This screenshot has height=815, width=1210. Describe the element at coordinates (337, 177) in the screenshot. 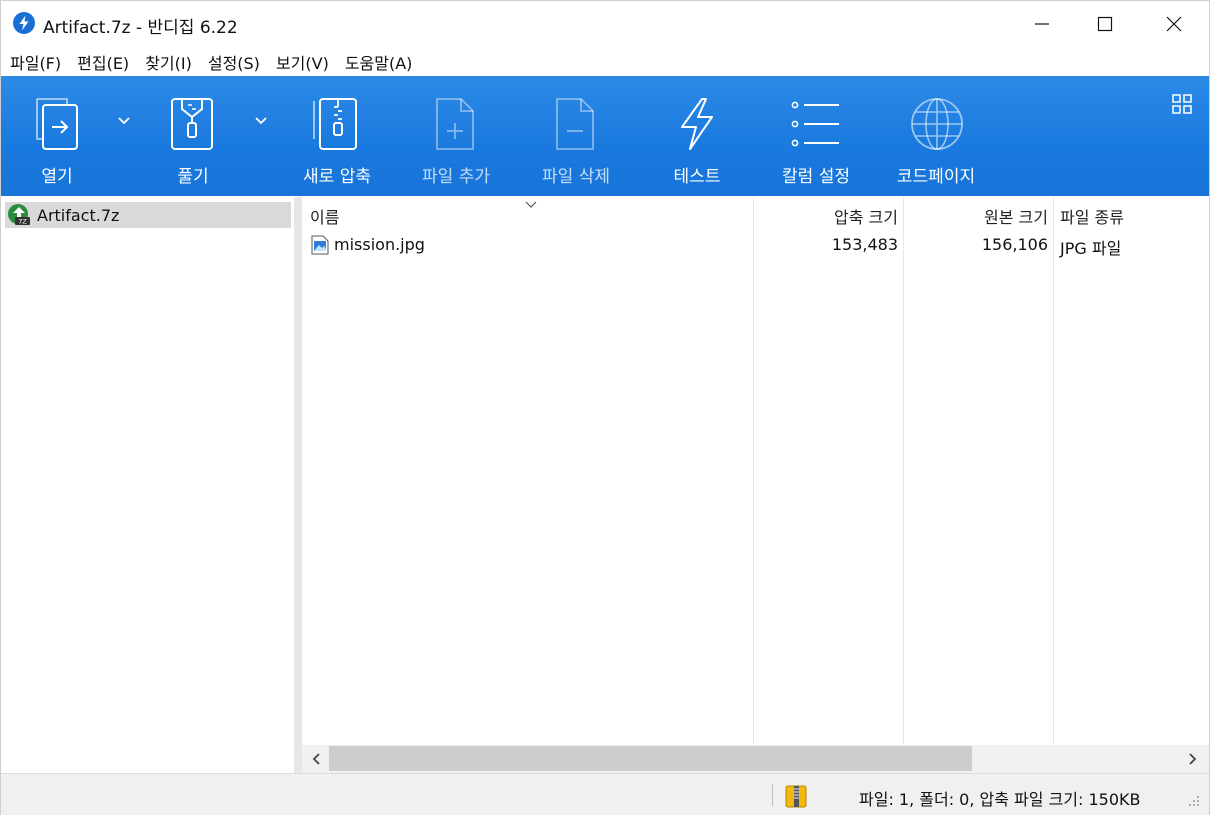

I see `new-archive-label: 새로 압축` at that location.